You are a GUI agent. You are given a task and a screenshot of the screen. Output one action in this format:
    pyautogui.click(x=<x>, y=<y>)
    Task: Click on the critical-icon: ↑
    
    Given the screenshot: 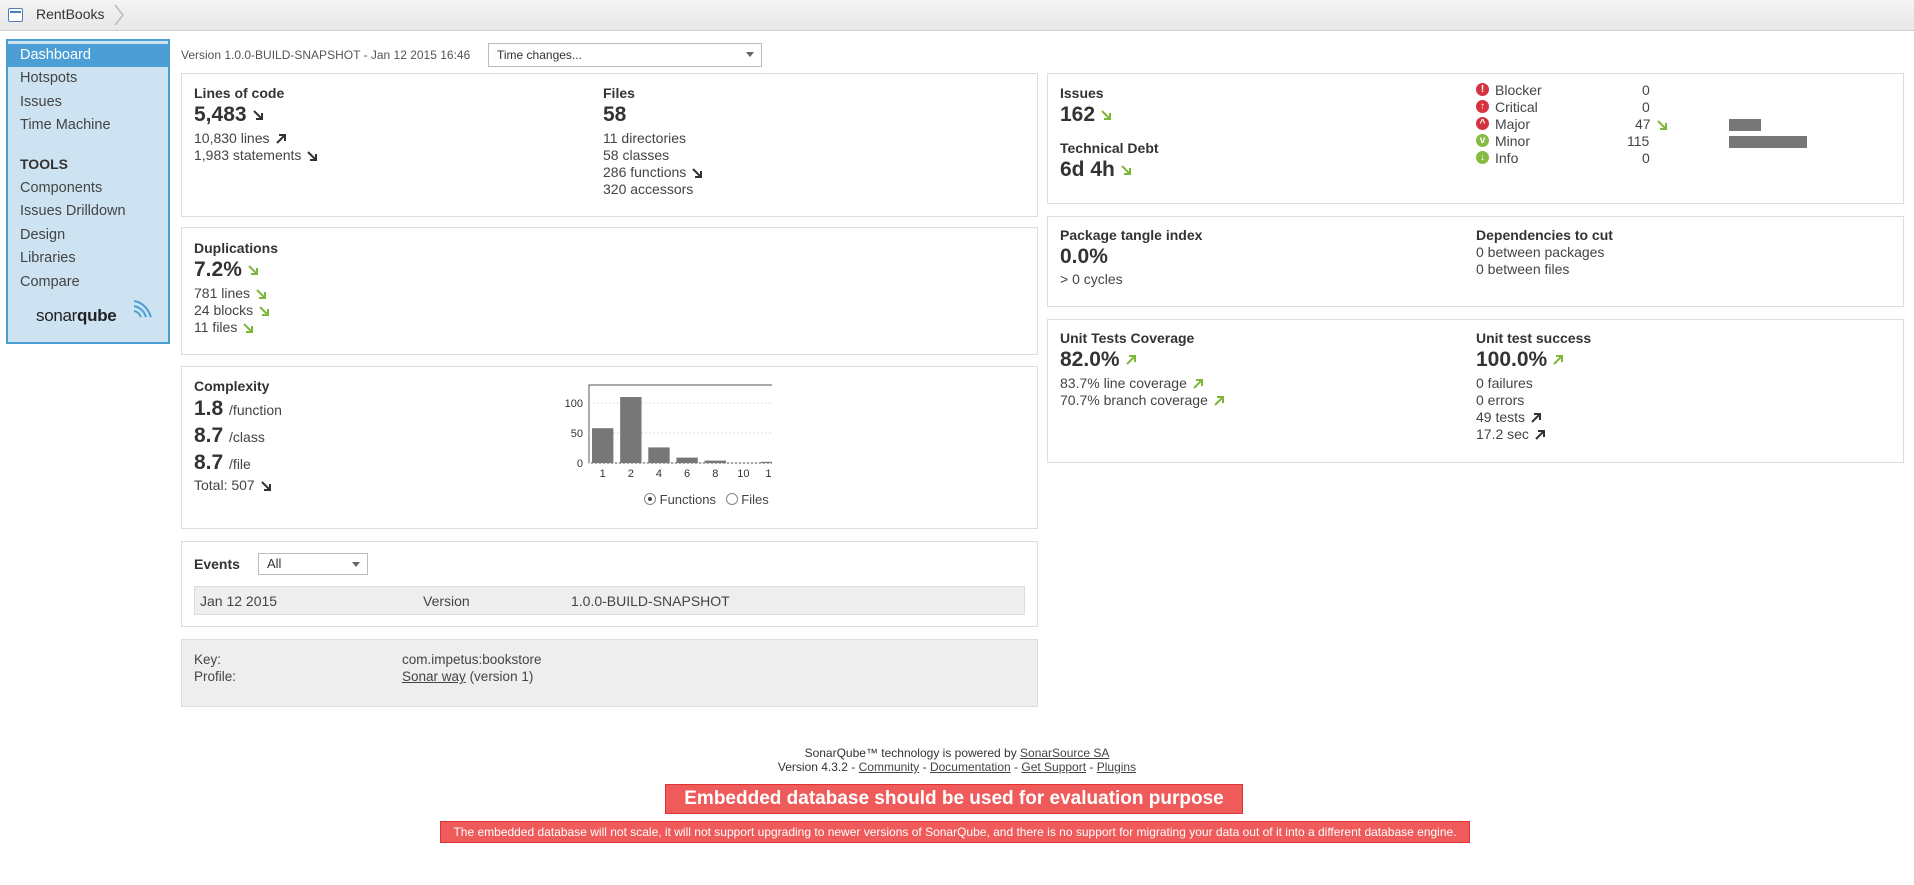 What is the action you would take?
    pyautogui.click(x=1482, y=106)
    